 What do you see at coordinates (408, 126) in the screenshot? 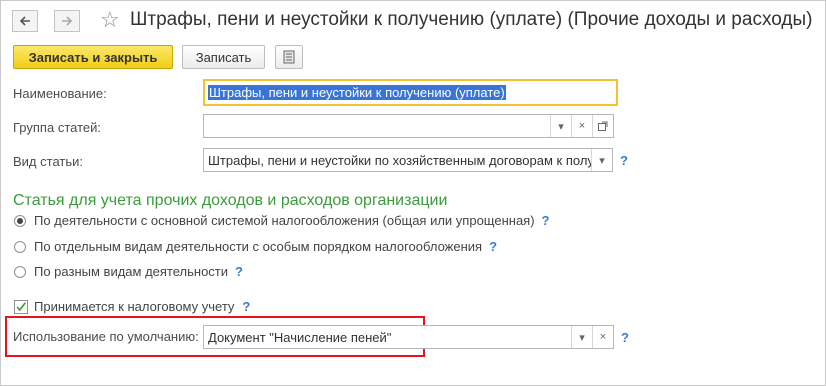
I see `group-input: ▾ ×` at bounding box center [408, 126].